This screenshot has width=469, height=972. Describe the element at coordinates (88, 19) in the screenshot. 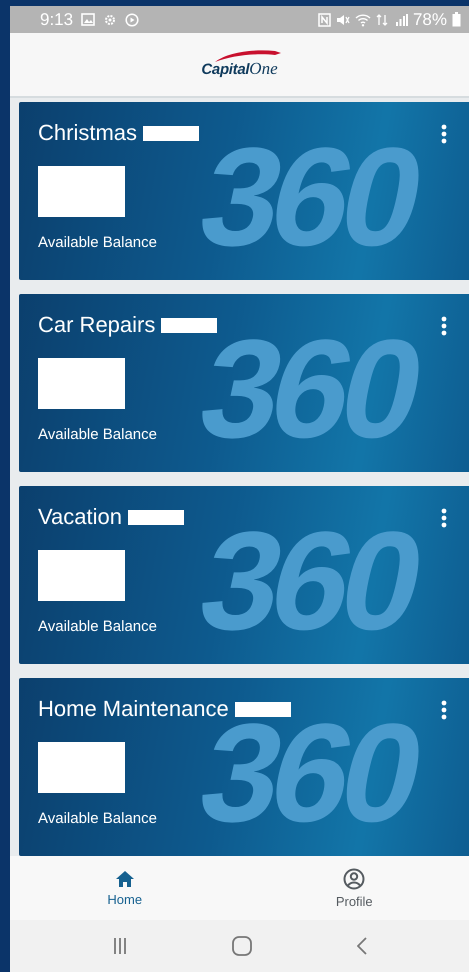

I see `image-icon` at that location.